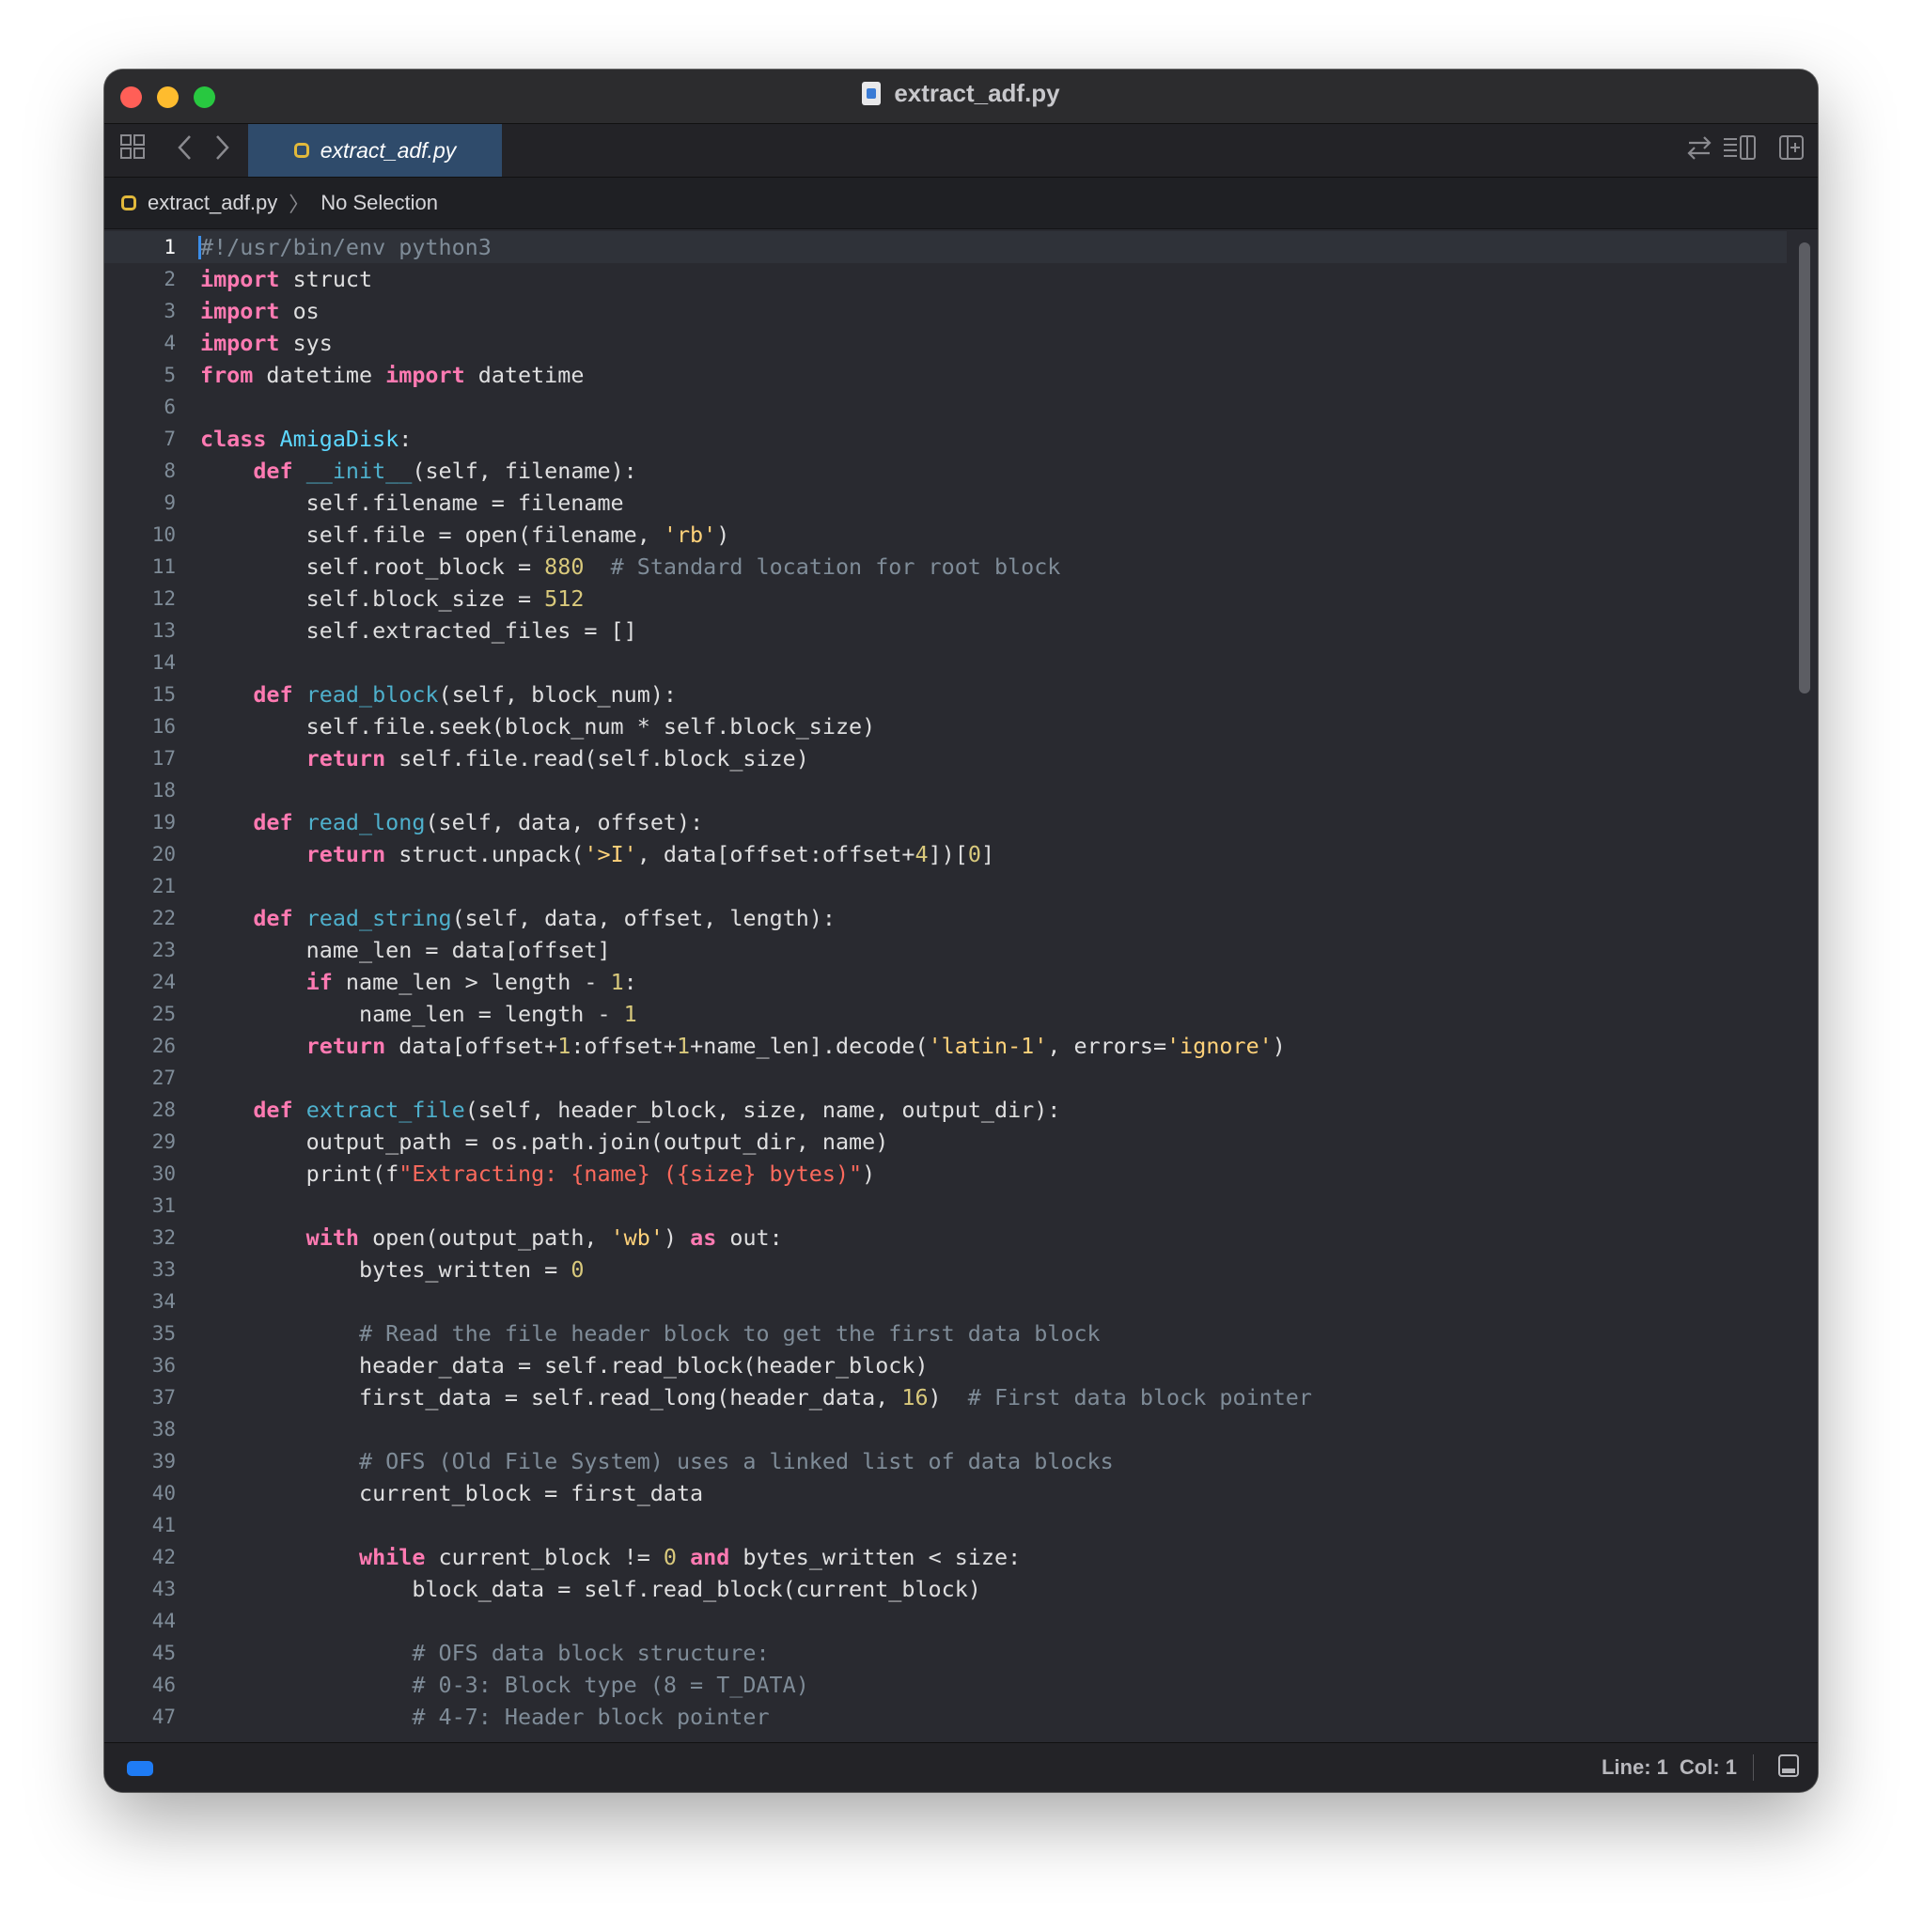 This screenshot has height=1932, width=1923. Describe the element at coordinates (945, 1269) in the screenshot. I see `code-line: 33 bytes_written = 0` at that location.